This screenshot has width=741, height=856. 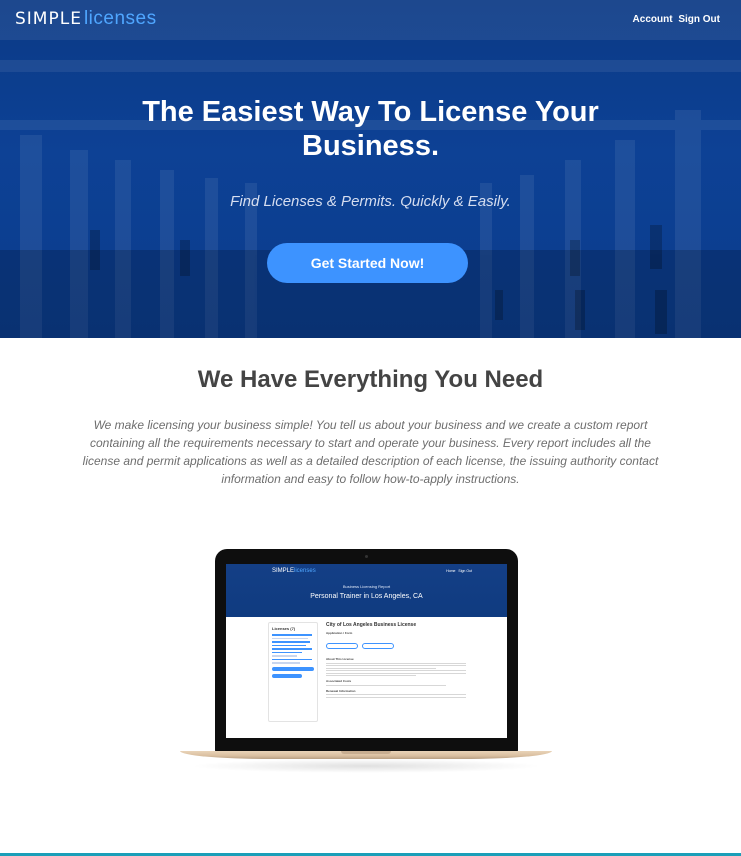 I want to click on screen-brand-part2: licenses, so click(x=305, y=571).